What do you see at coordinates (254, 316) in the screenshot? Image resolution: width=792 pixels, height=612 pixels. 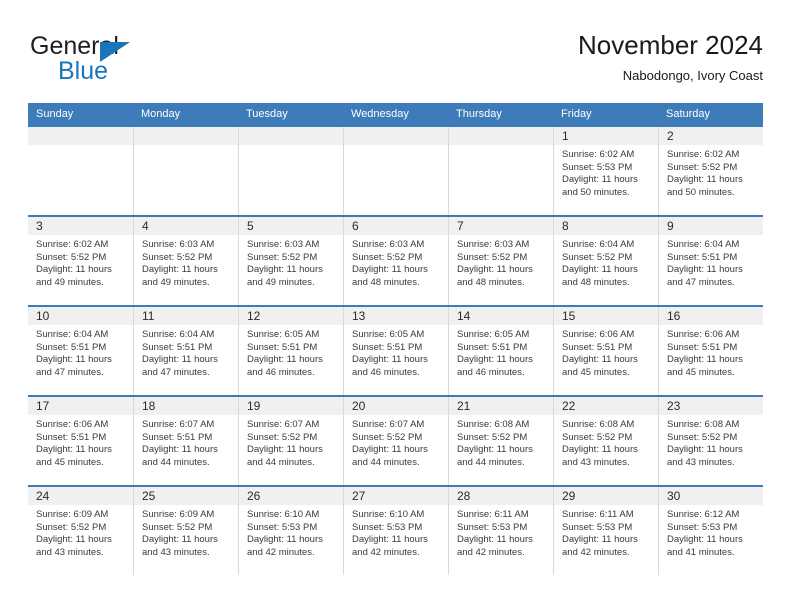 I see `day-number: 12` at bounding box center [254, 316].